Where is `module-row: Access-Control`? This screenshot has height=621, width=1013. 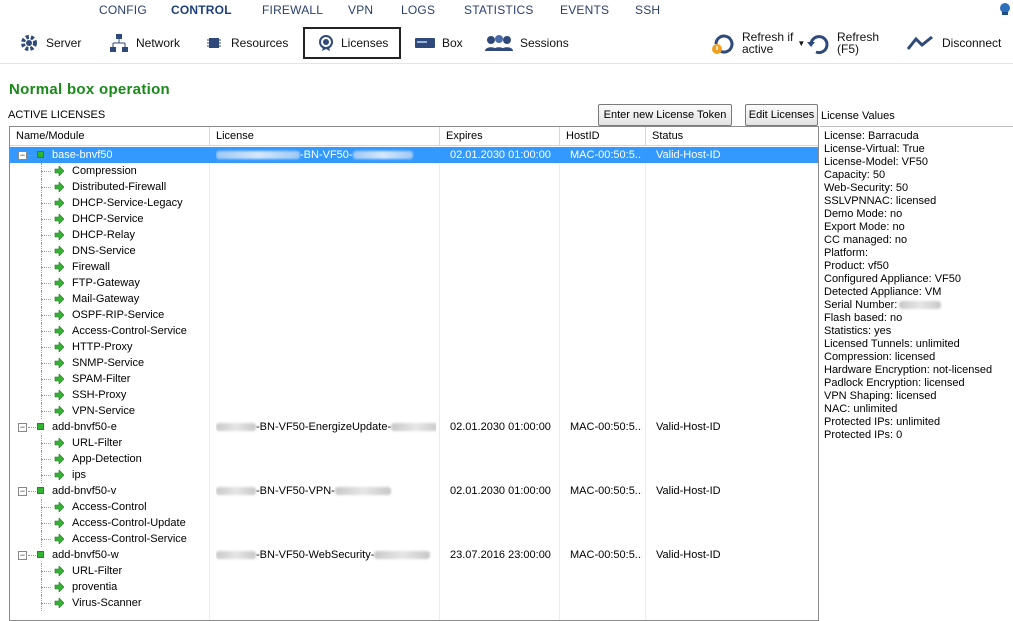 module-row: Access-Control is located at coordinates (414, 507).